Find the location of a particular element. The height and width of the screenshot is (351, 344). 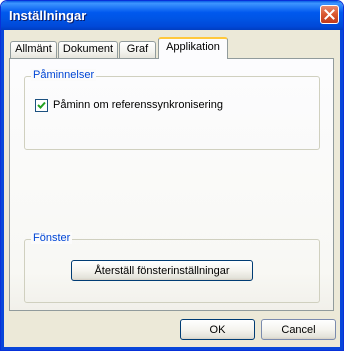

title-bar: Inställningar is located at coordinates (172, 15).